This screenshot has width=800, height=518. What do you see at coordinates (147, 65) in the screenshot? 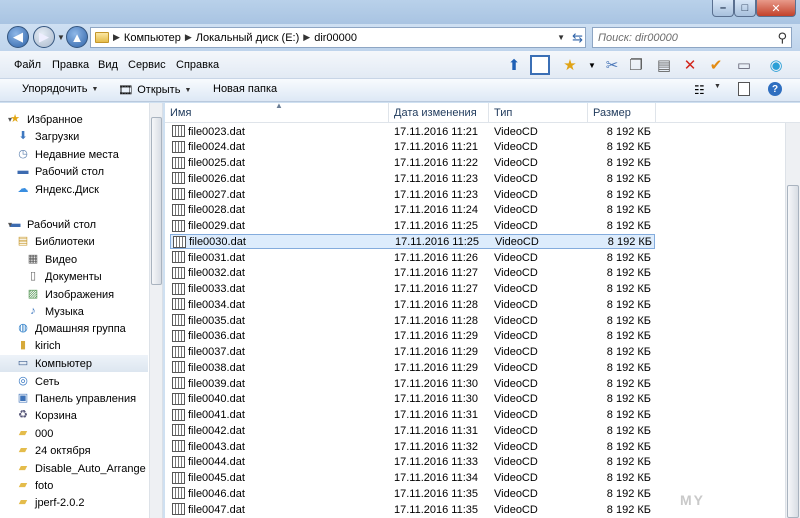
I see `menu-tools: Сервис` at bounding box center [147, 65].